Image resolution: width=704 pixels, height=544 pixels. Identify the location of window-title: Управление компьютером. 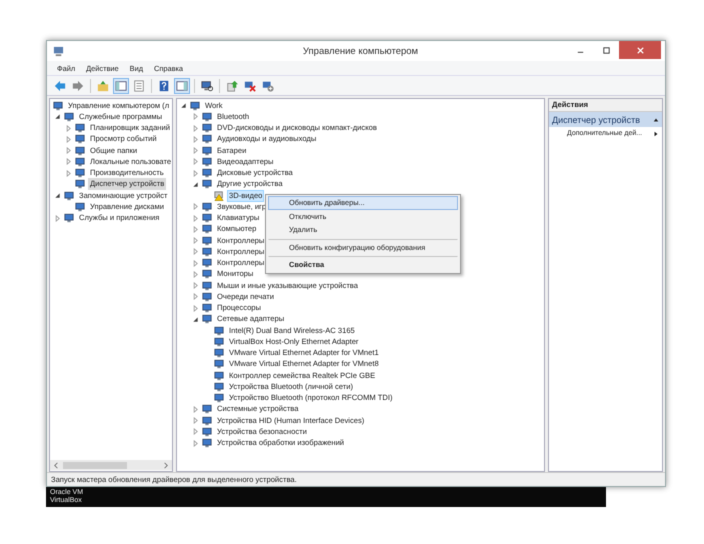
(361, 51).